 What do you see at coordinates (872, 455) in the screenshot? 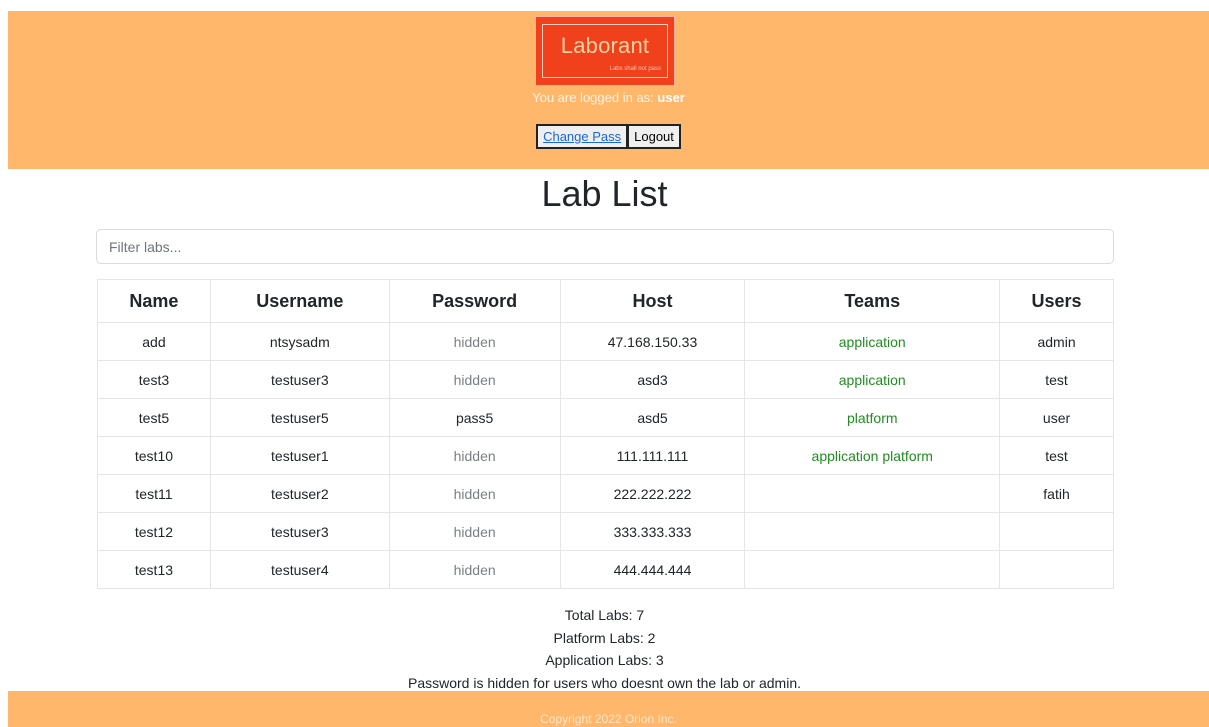
I see `cell-teams: application platform` at bounding box center [872, 455].